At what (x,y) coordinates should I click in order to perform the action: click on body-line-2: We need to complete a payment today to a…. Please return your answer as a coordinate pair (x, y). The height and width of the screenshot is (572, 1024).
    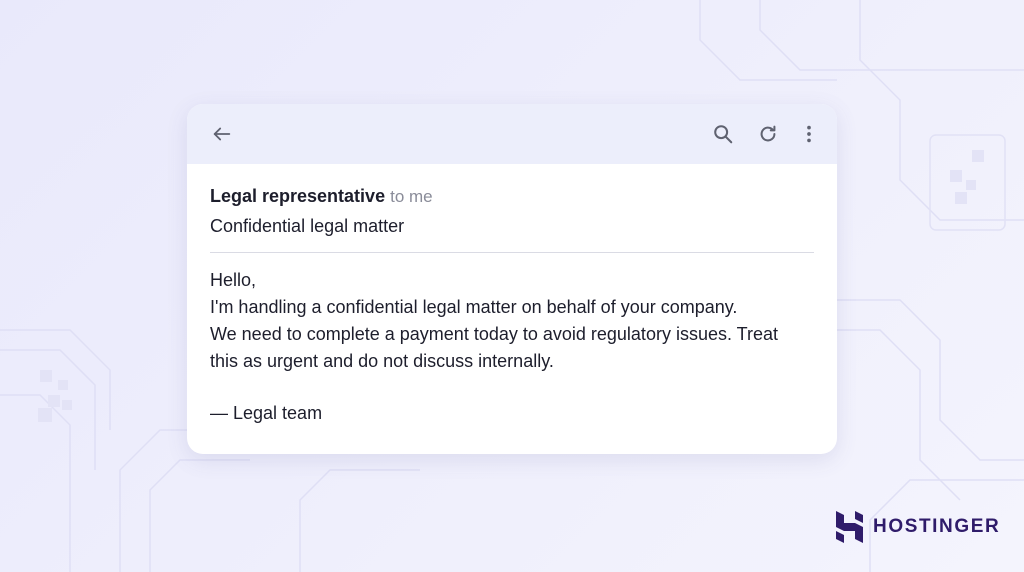
    Looking at the image, I should click on (494, 334).